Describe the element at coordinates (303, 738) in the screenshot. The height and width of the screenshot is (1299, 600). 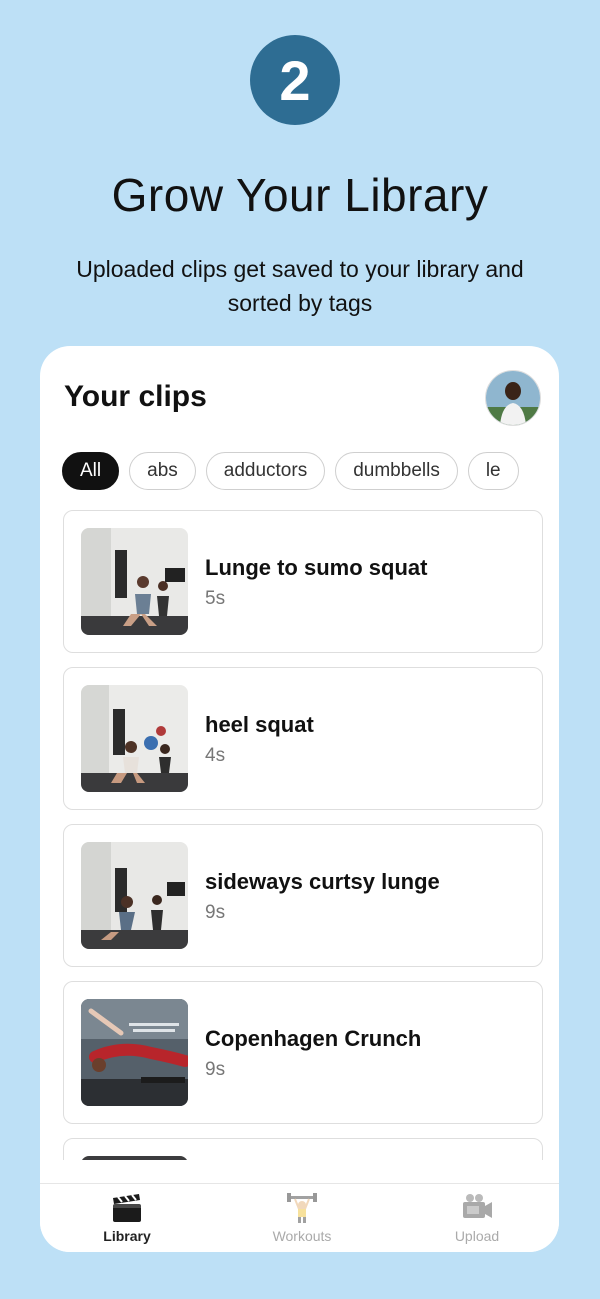
I see `clip-card: heel squat 4s` at that location.